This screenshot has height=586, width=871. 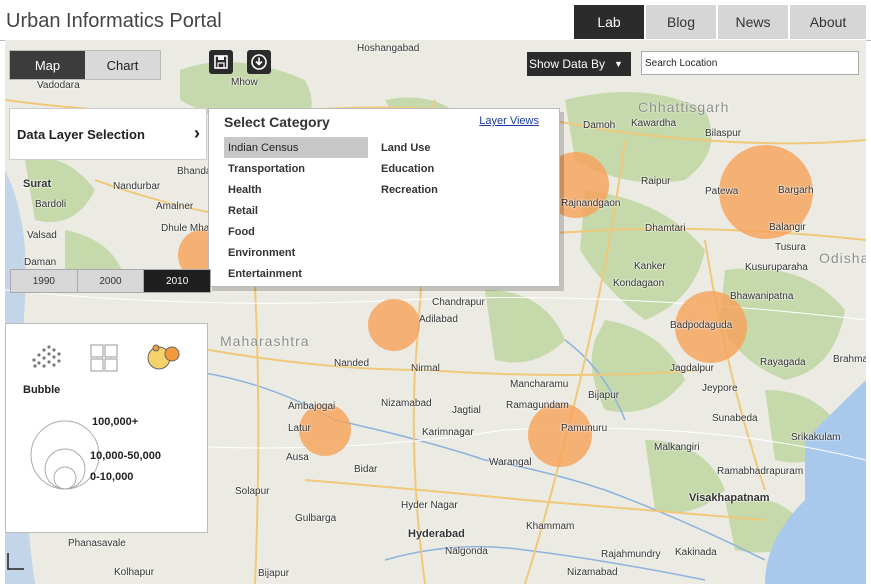 I want to click on map-label: Kawardha, so click(x=654, y=123).